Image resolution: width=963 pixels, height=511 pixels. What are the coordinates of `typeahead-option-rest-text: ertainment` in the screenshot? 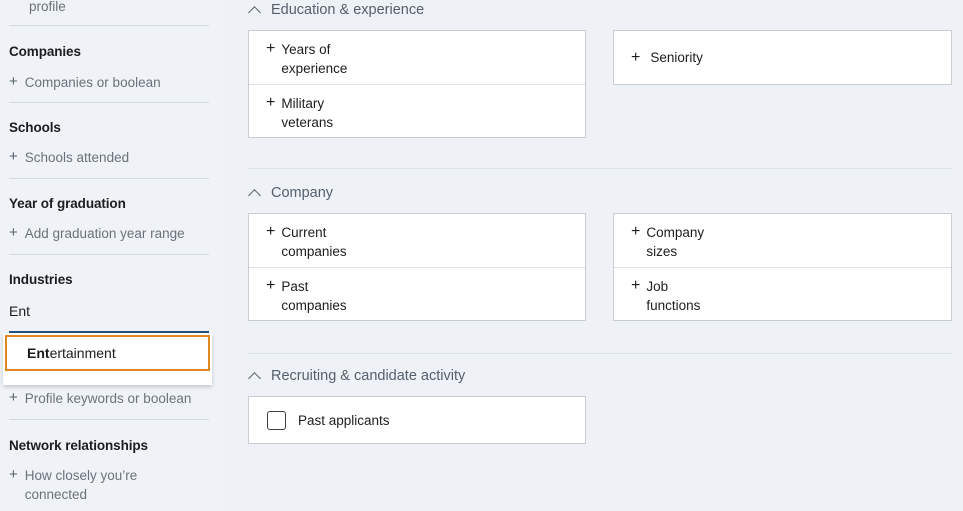 It's located at (82, 353).